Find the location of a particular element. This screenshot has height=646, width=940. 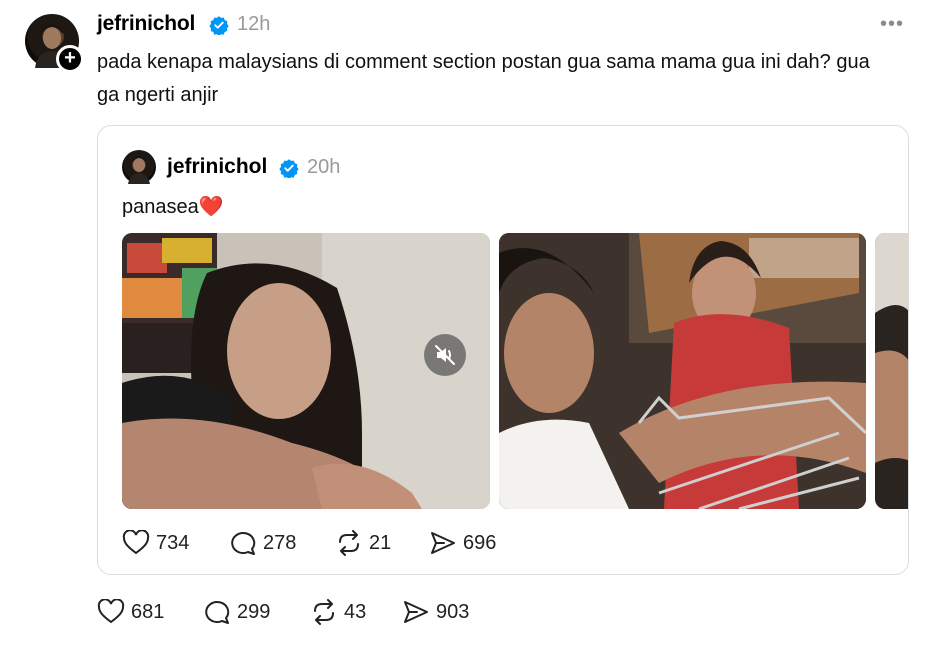

reply-count: 299 is located at coordinates (254, 611).